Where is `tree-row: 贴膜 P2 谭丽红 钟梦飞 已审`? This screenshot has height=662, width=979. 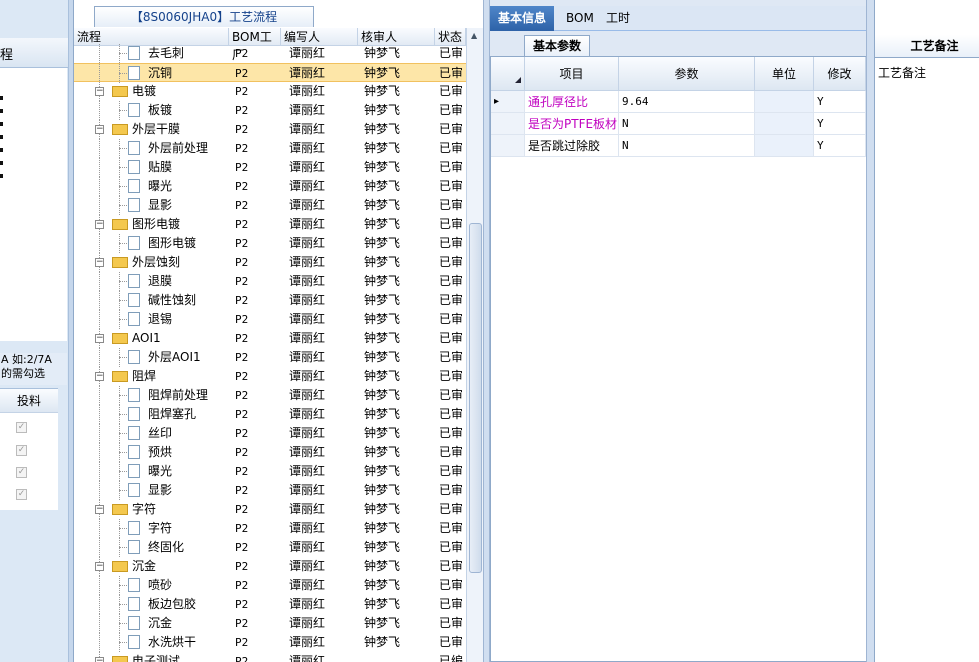
tree-row: 贴膜 P2 谭丽红 钟梦飞 已审 is located at coordinates (270, 167).